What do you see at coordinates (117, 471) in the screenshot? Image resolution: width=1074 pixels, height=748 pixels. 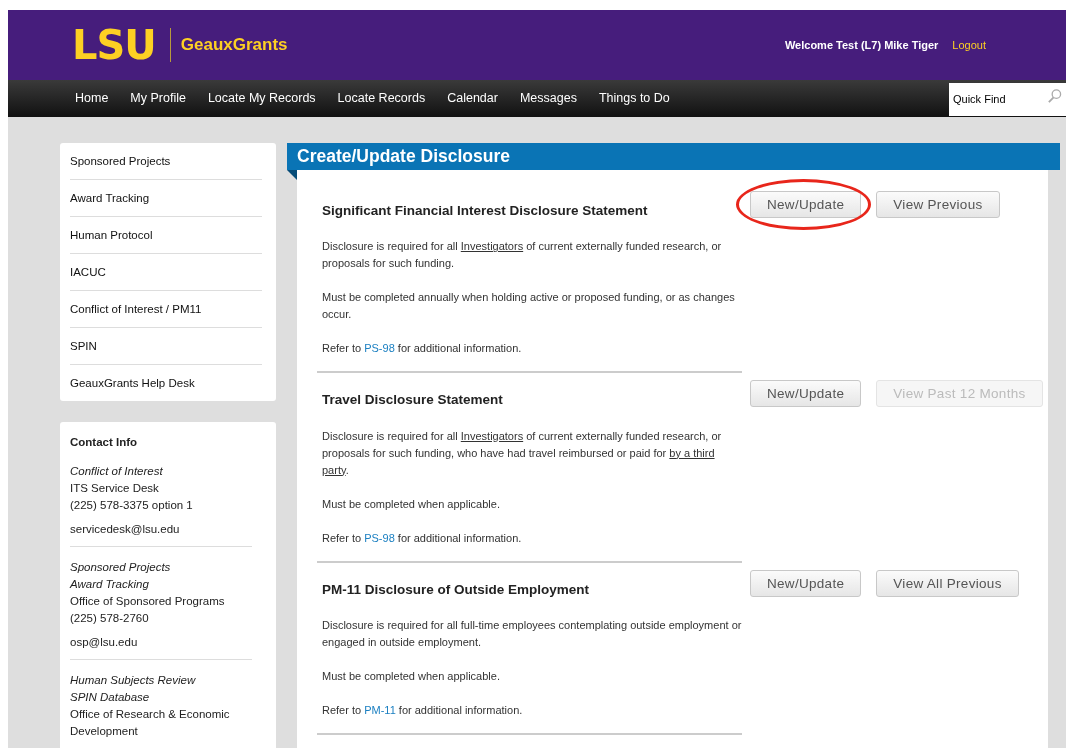 I see `contact-topic: Conflict of Interest` at bounding box center [117, 471].